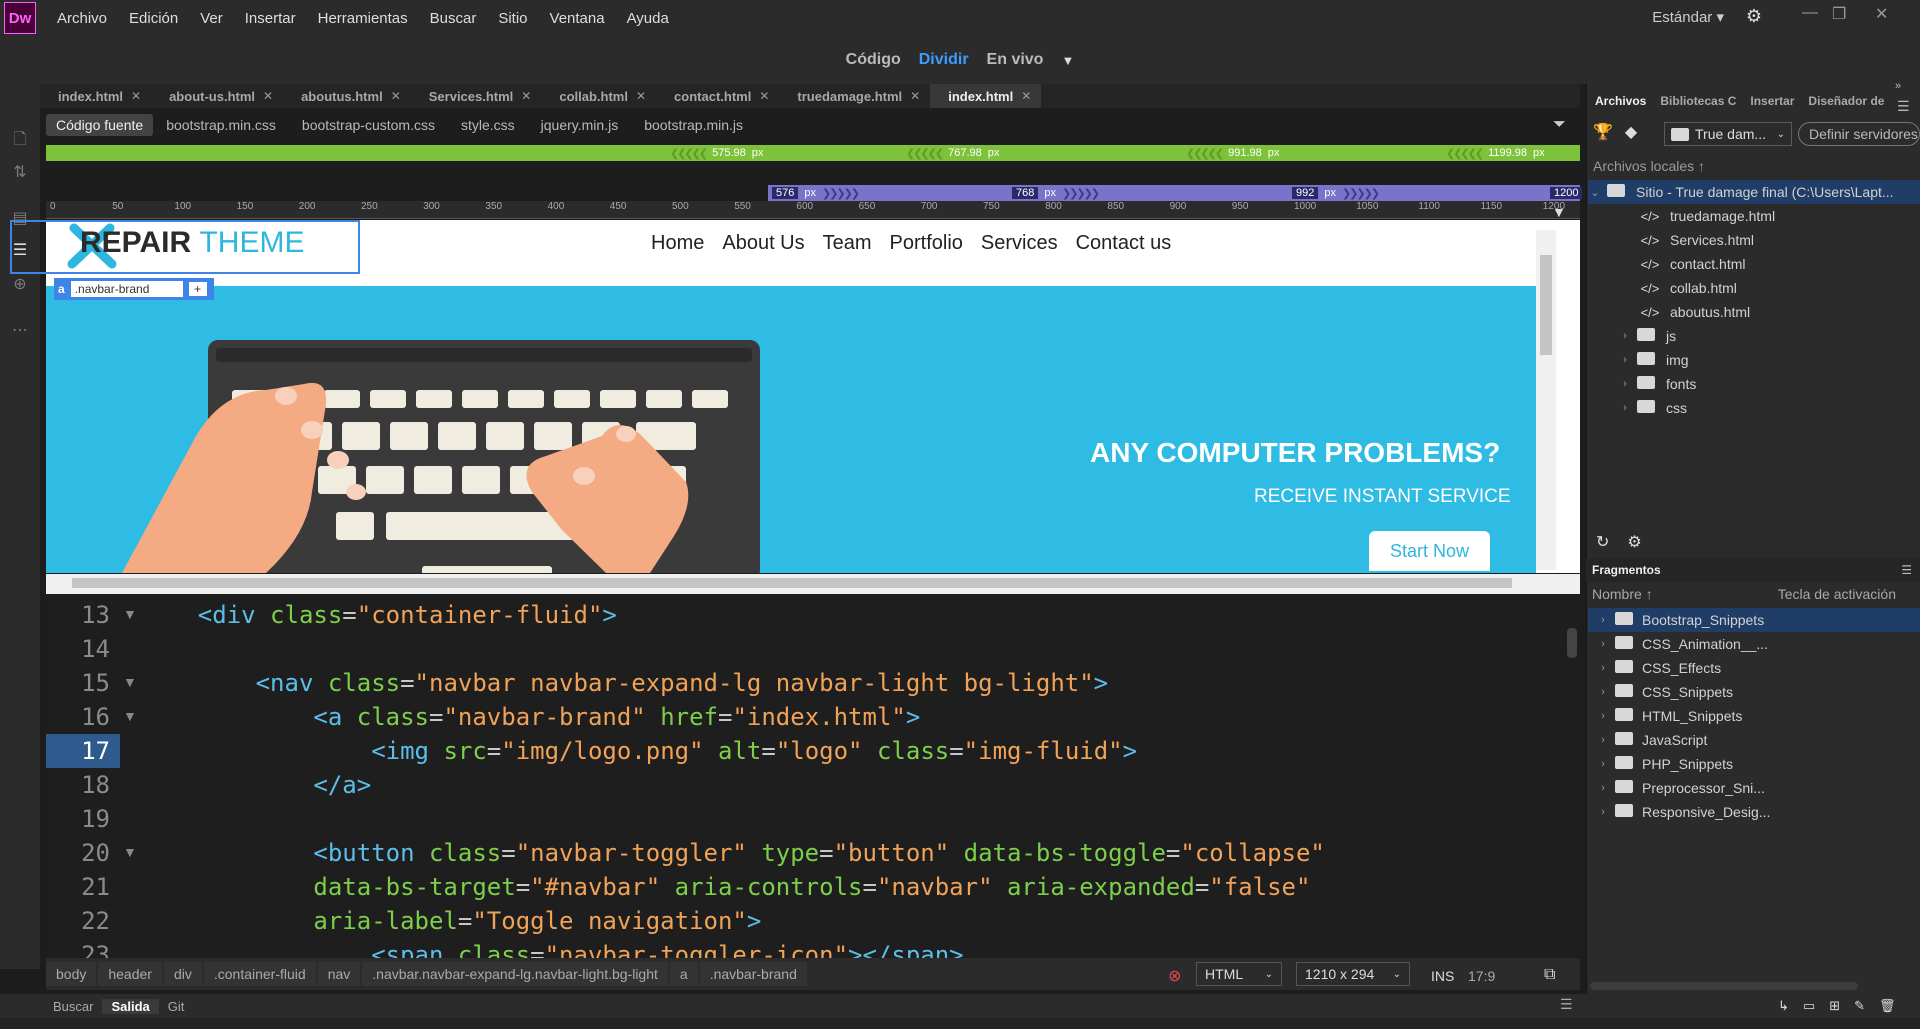 Image resolution: width=1920 pixels, height=1029 pixels. What do you see at coordinates (83, 853) in the screenshot?
I see `line-number: 20` at bounding box center [83, 853].